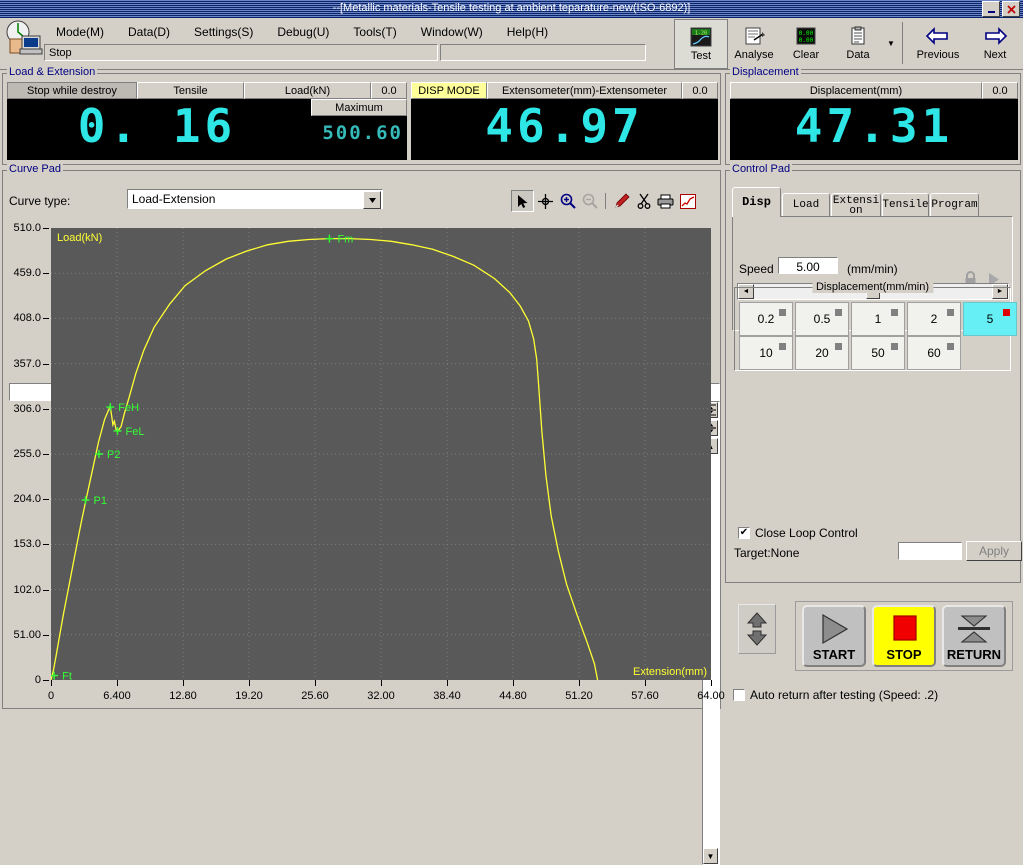 Image resolution: width=1023 pixels, height=865 pixels. I want to click on stop-while-destroy-button: Stop while destroy, so click(72, 90).